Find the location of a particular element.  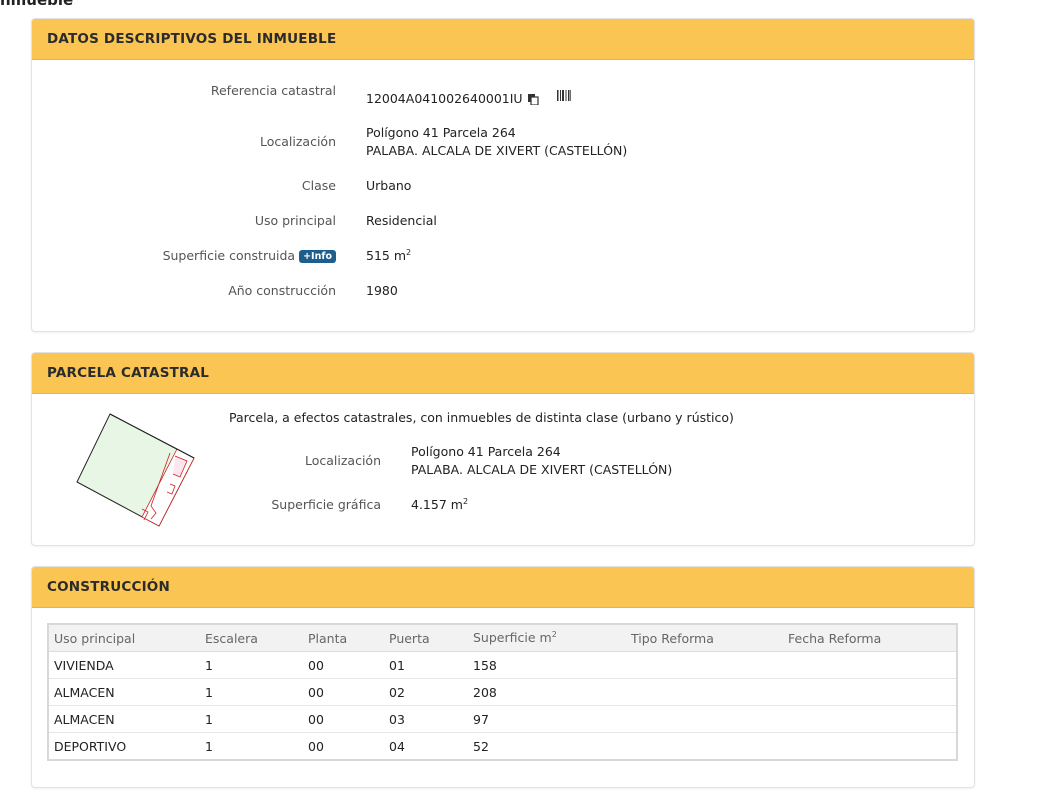

panel-title: DATOS DESCRIPTIVOS DEL INMUEBLE is located at coordinates (503, 39).